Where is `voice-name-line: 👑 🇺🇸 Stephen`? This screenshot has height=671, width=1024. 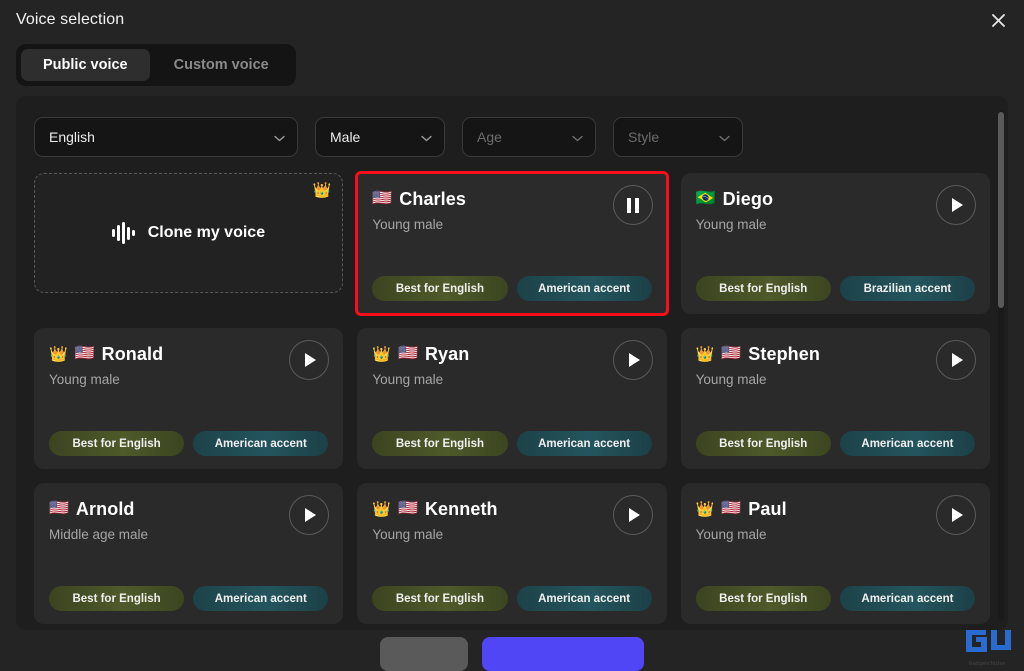 voice-name-line: 👑 🇺🇸 Stephen is located at coordinates (758, 354).